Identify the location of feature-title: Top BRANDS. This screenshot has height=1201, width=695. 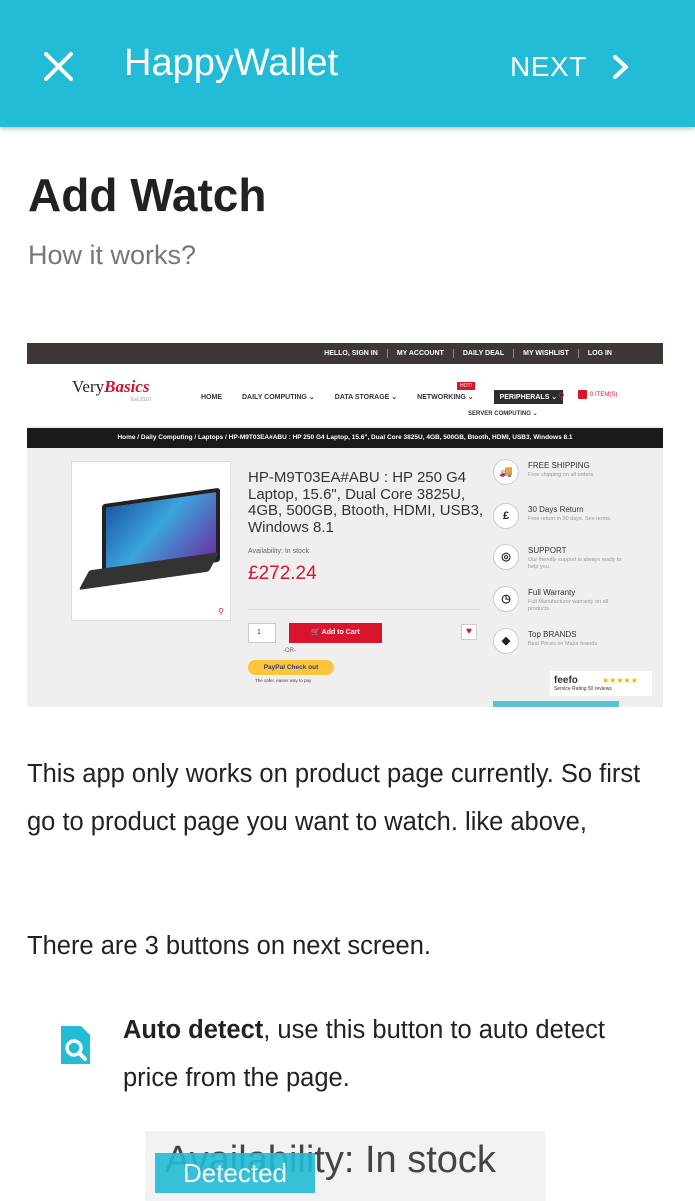
(552, 634).